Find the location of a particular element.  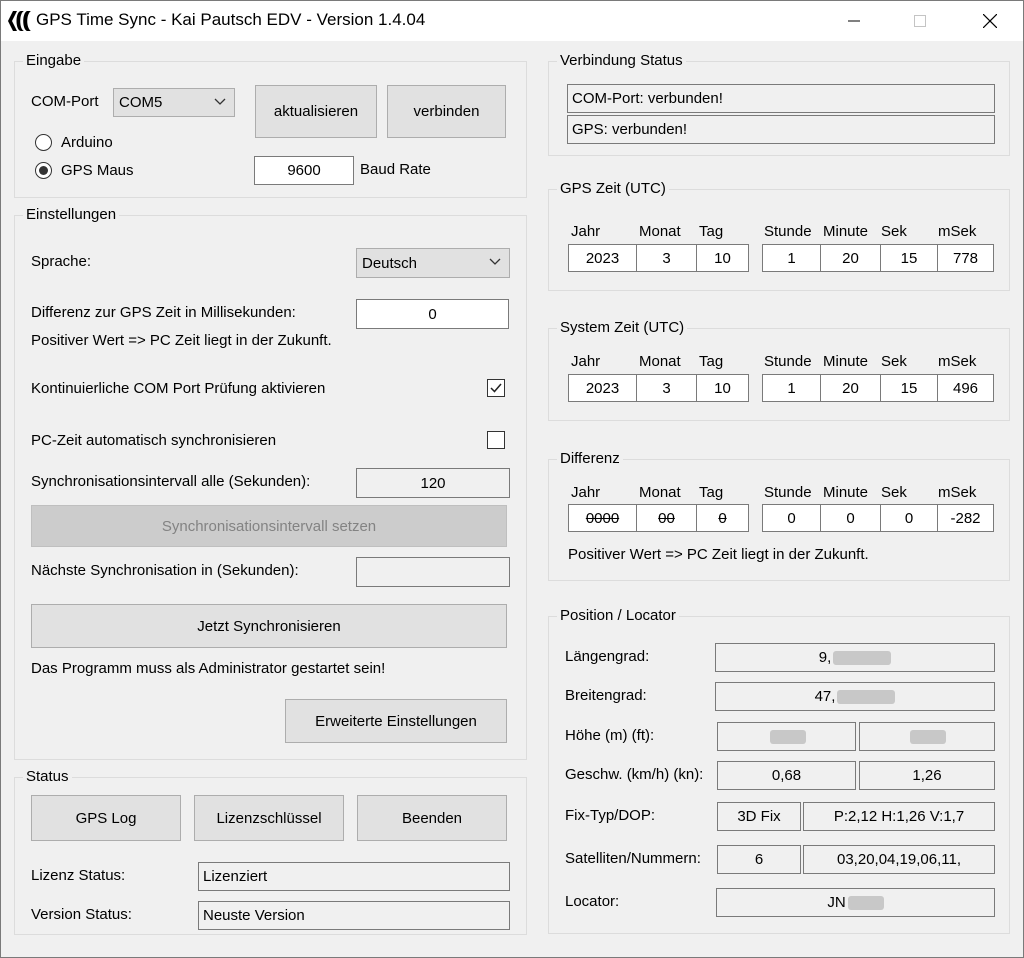

satelliten-count-field: 6 is located at coordinates (759, 859).